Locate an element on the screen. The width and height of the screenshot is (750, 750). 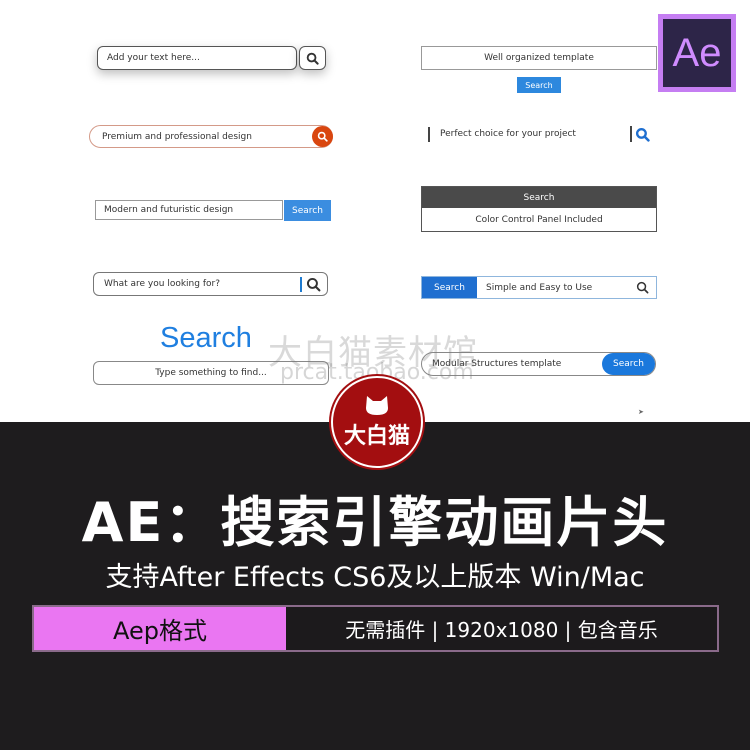
search-placeholder: Perfect choice for your project is located at coordinates (508, 134).